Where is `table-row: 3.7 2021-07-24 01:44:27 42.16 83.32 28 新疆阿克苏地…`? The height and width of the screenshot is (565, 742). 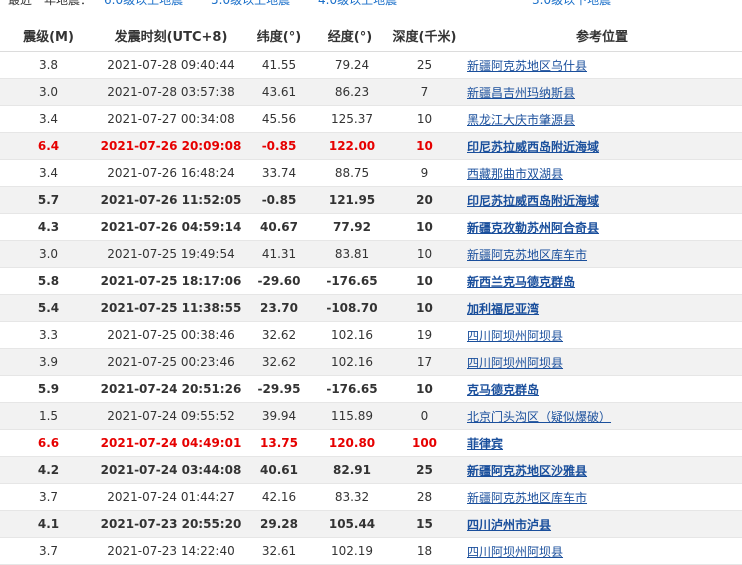
table-row: 3.7 2021-07-24 01:44:27 42.16 83.32 28 新疆阿克苏地… is located at coordinates (371, 497).